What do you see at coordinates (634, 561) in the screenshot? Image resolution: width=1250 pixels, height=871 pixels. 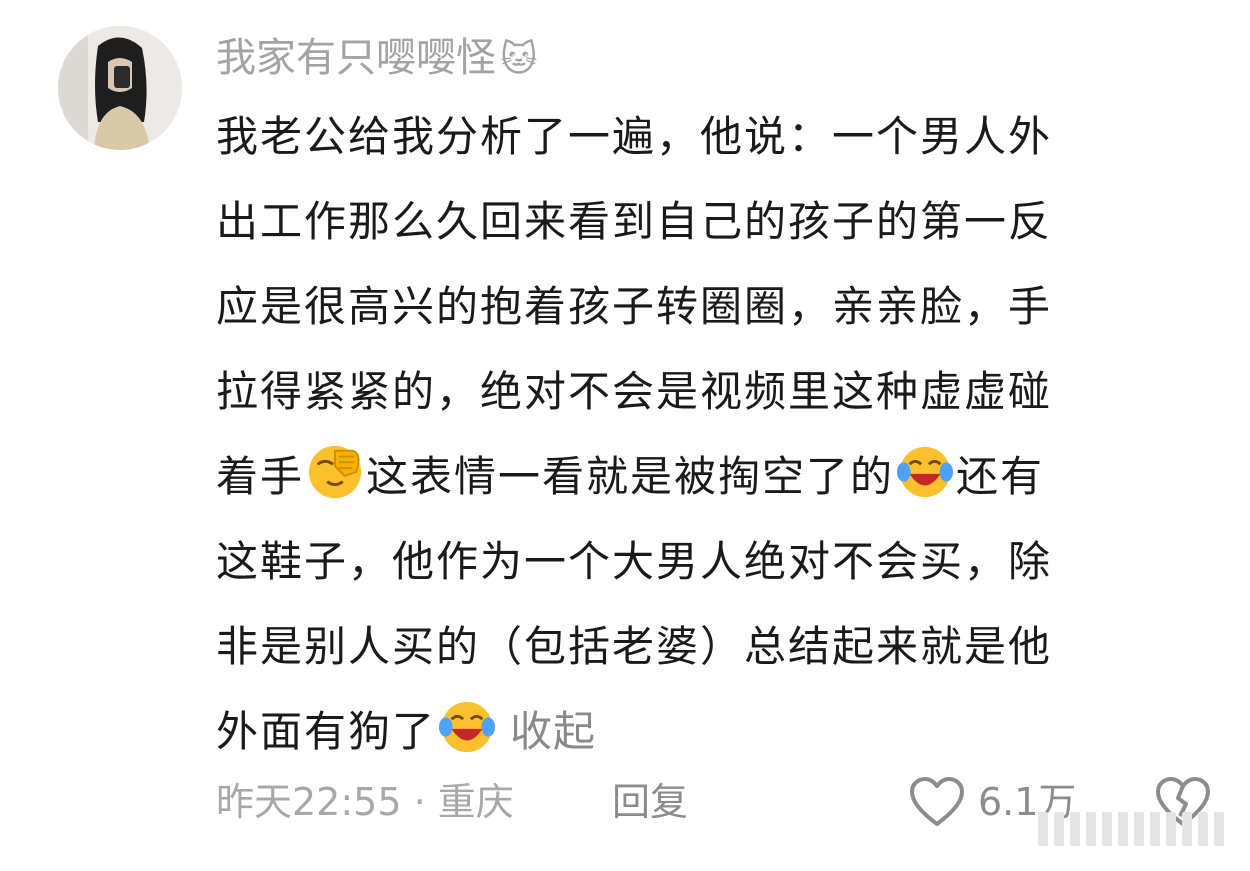 I see `comment-line: 这鞋子，他作为一个大男人绝对不会买，除` at bounding box center [634, 561].